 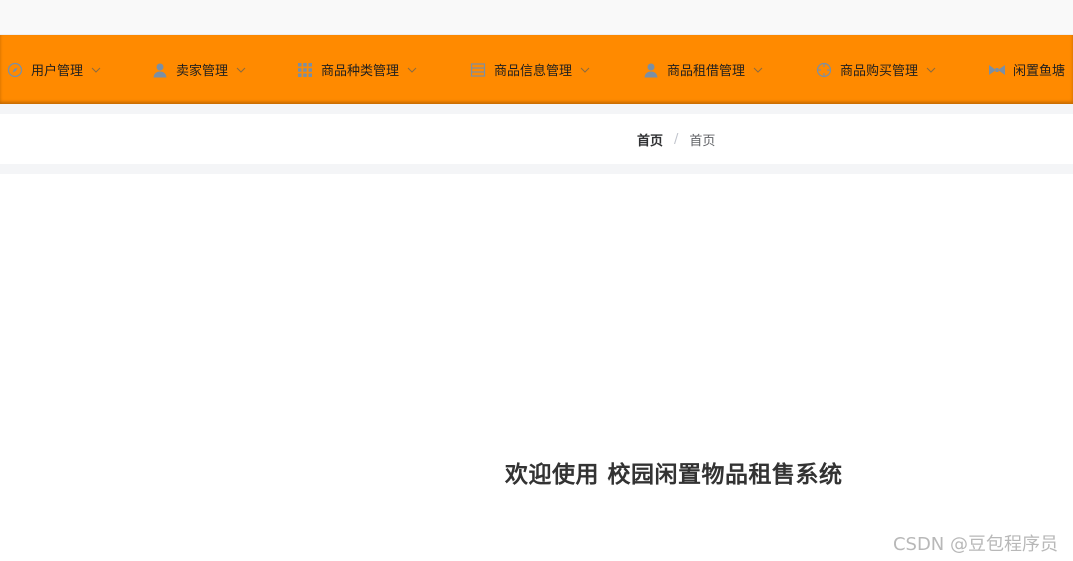 I want to click on nav-item-label: 商品种类管理, so click(x=360, y=71).